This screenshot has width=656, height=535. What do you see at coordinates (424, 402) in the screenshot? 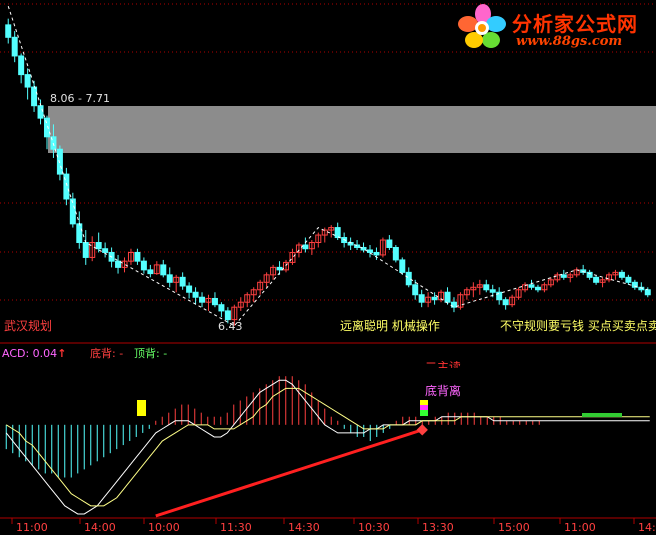
I see `signal-block-yellow` at bounding box center [424, 402].